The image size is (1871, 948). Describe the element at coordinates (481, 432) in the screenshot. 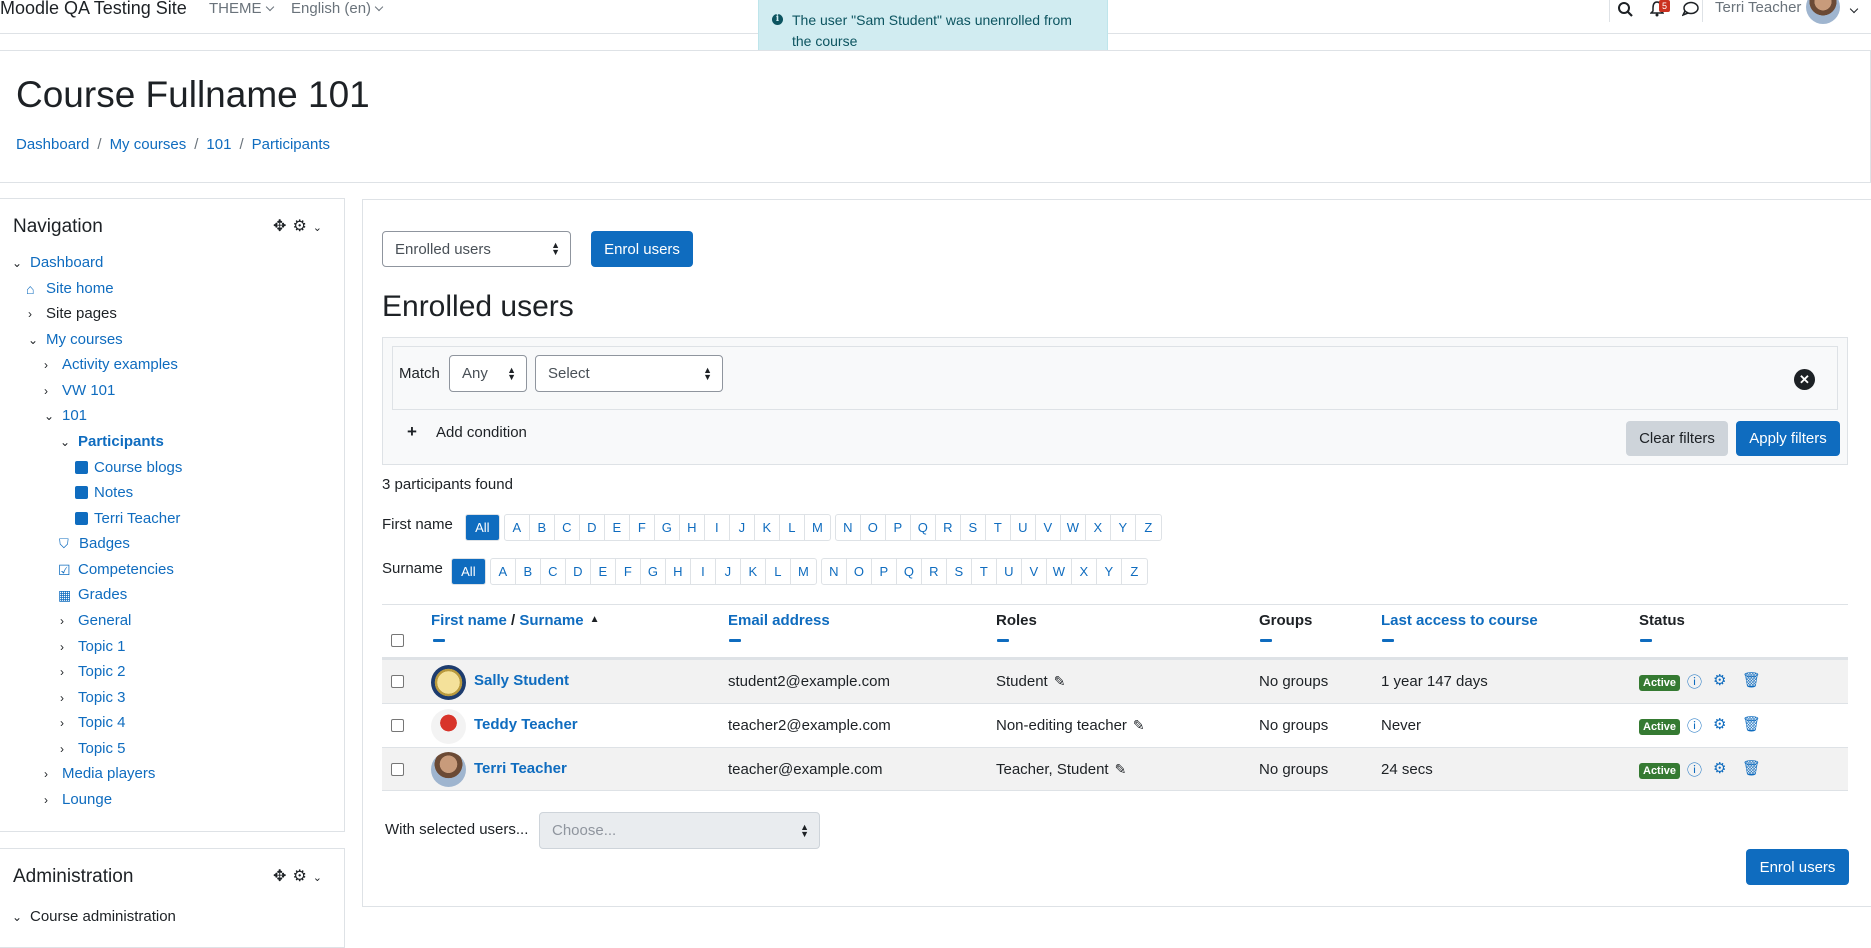

I see `add-condition-button: Add condition` at that location.